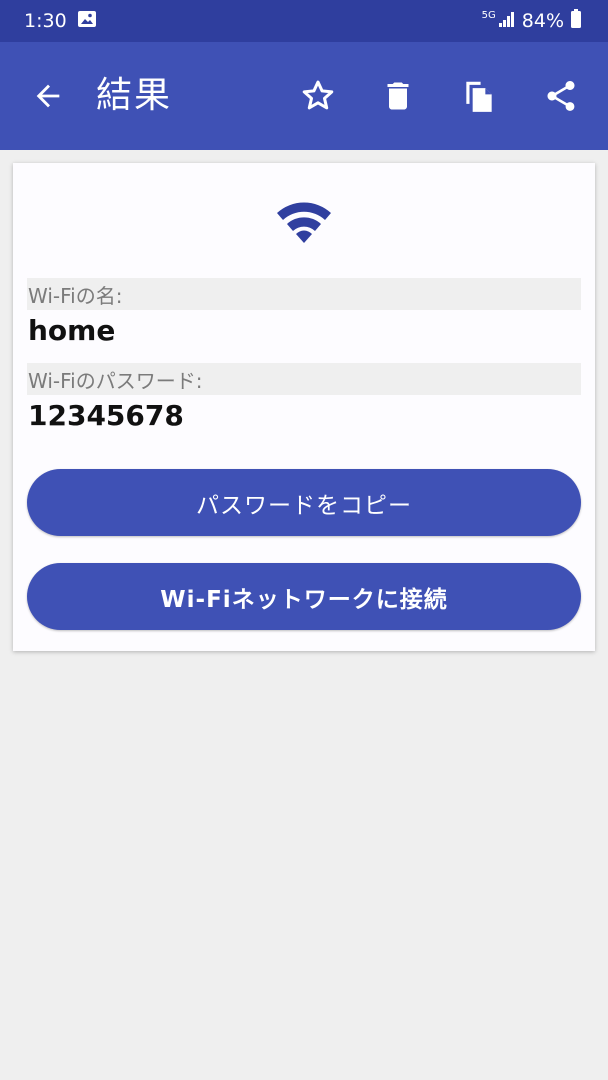 This screenshot has height=1080, width=608. I want to click on app-bar: 結果, so click(304, 96).